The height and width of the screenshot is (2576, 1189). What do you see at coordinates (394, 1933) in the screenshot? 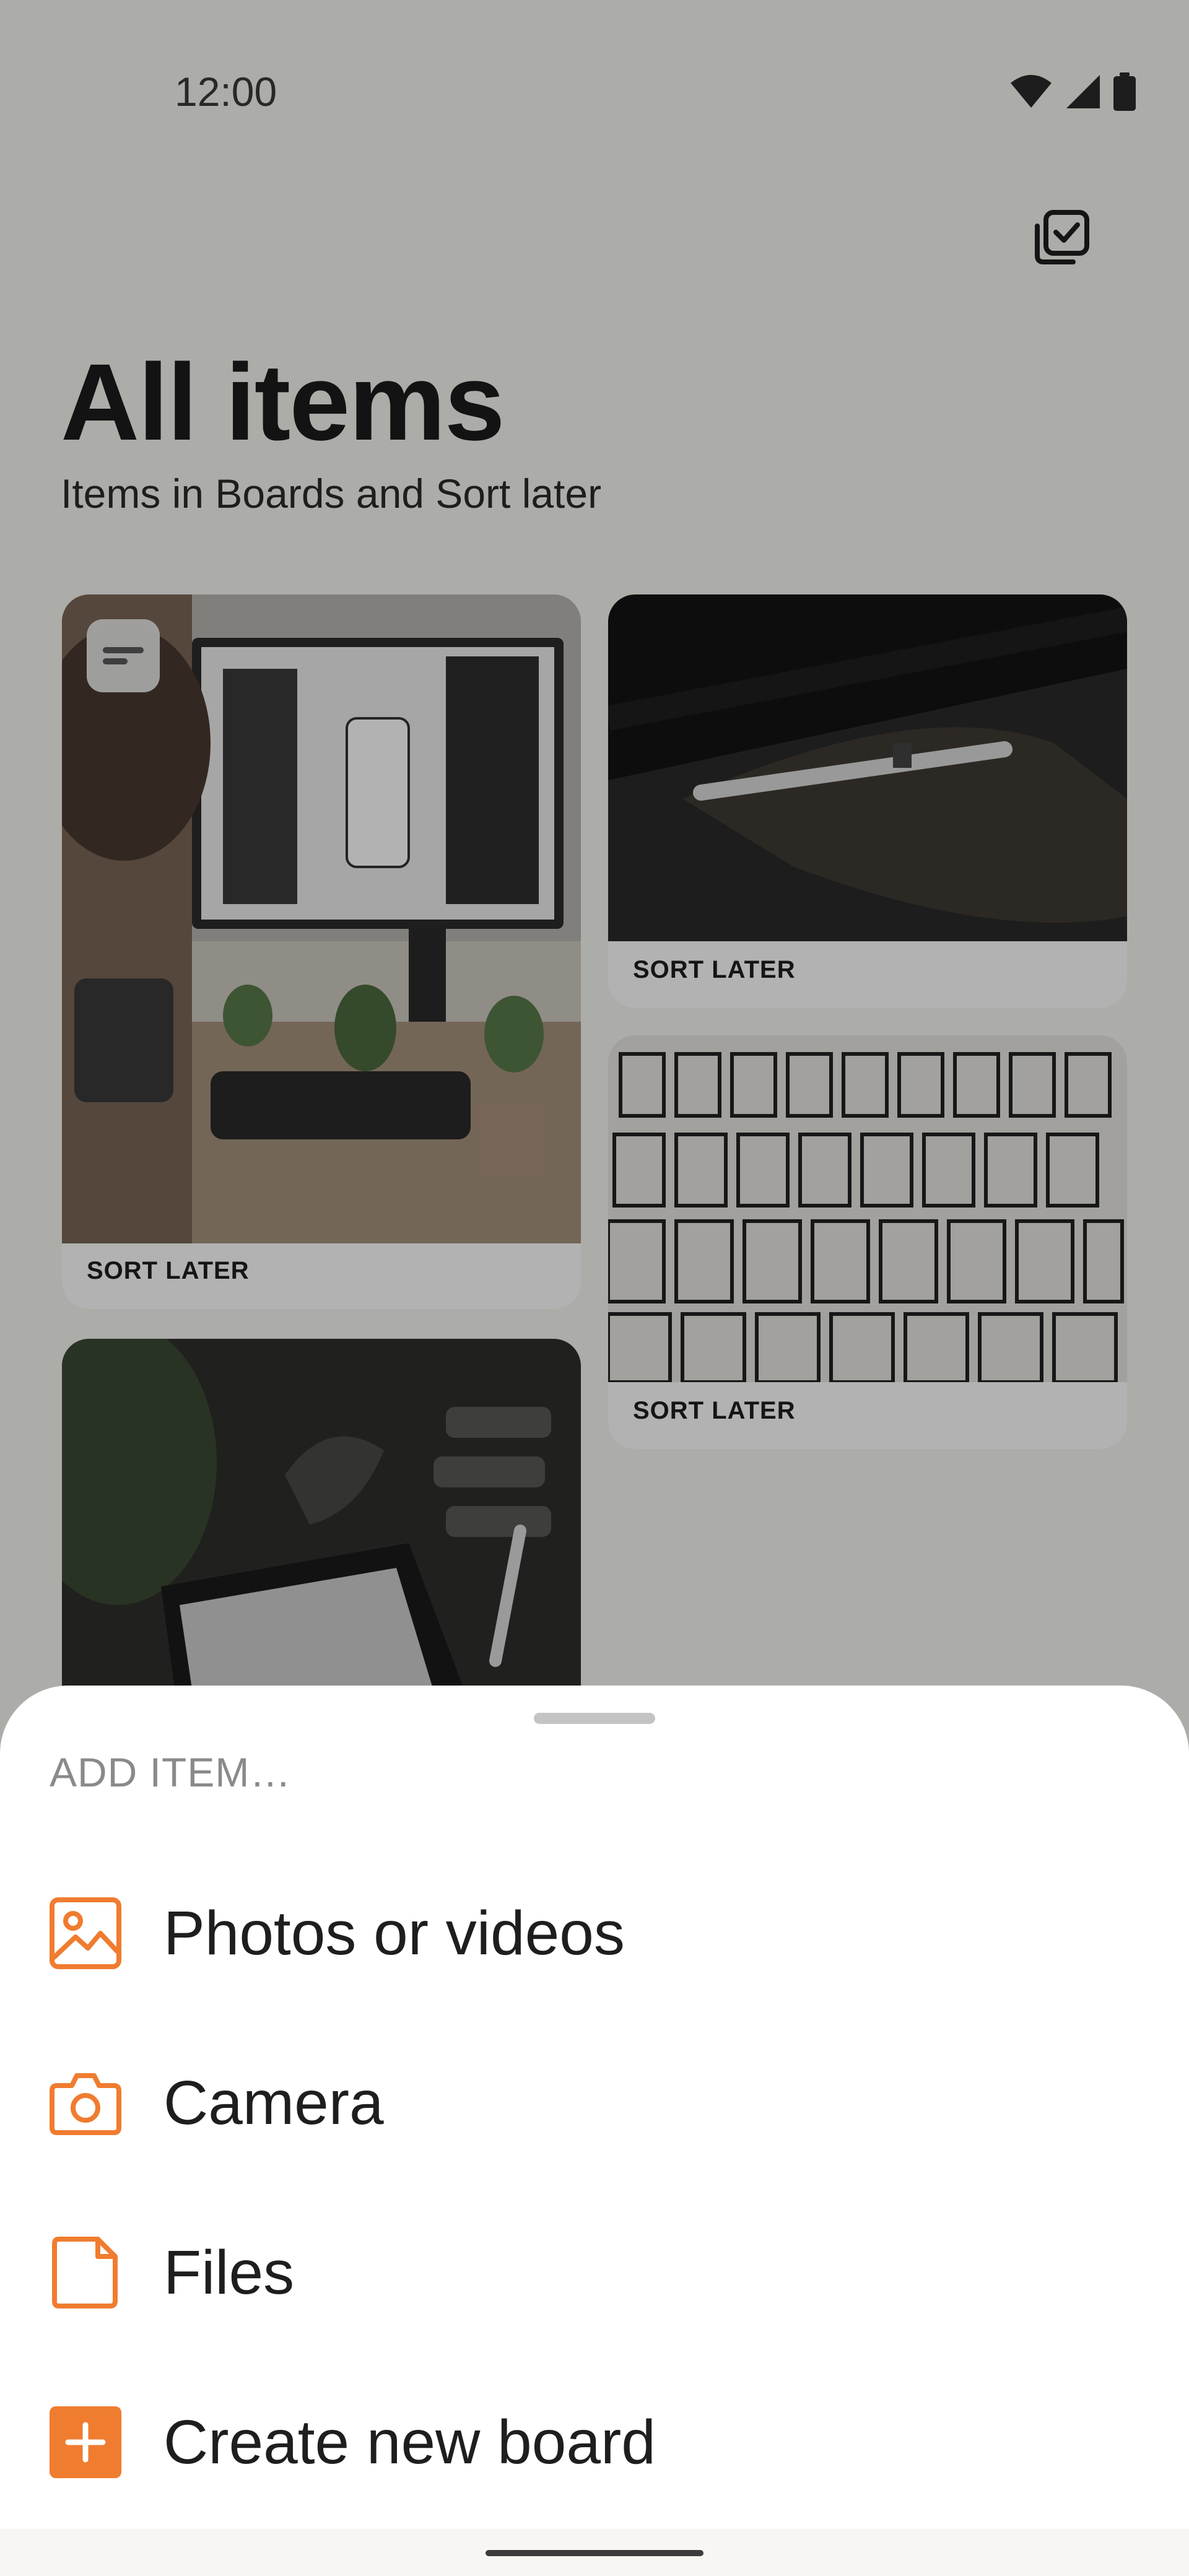
I see `menu-label: Photos or videos` at bounding box center [394, 1933].